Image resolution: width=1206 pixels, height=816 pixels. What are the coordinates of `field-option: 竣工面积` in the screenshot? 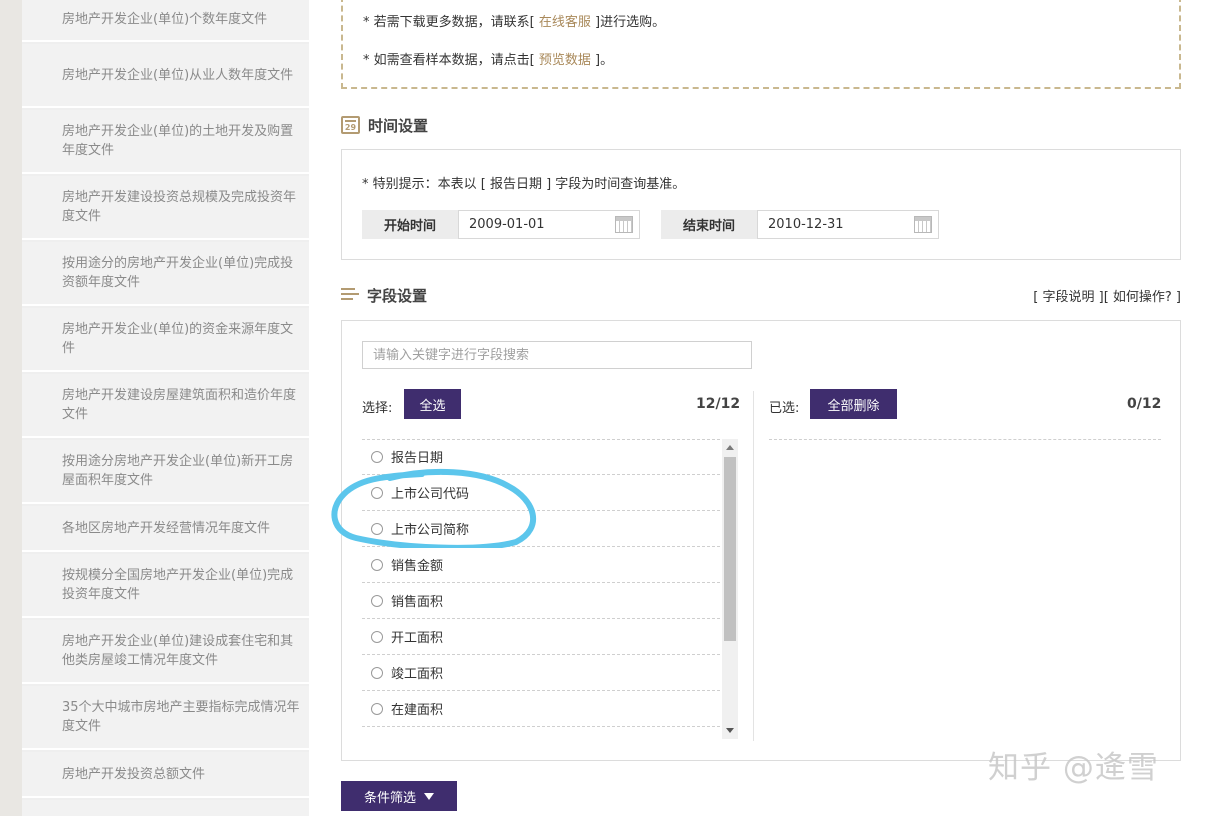 It's located at (541, 673).